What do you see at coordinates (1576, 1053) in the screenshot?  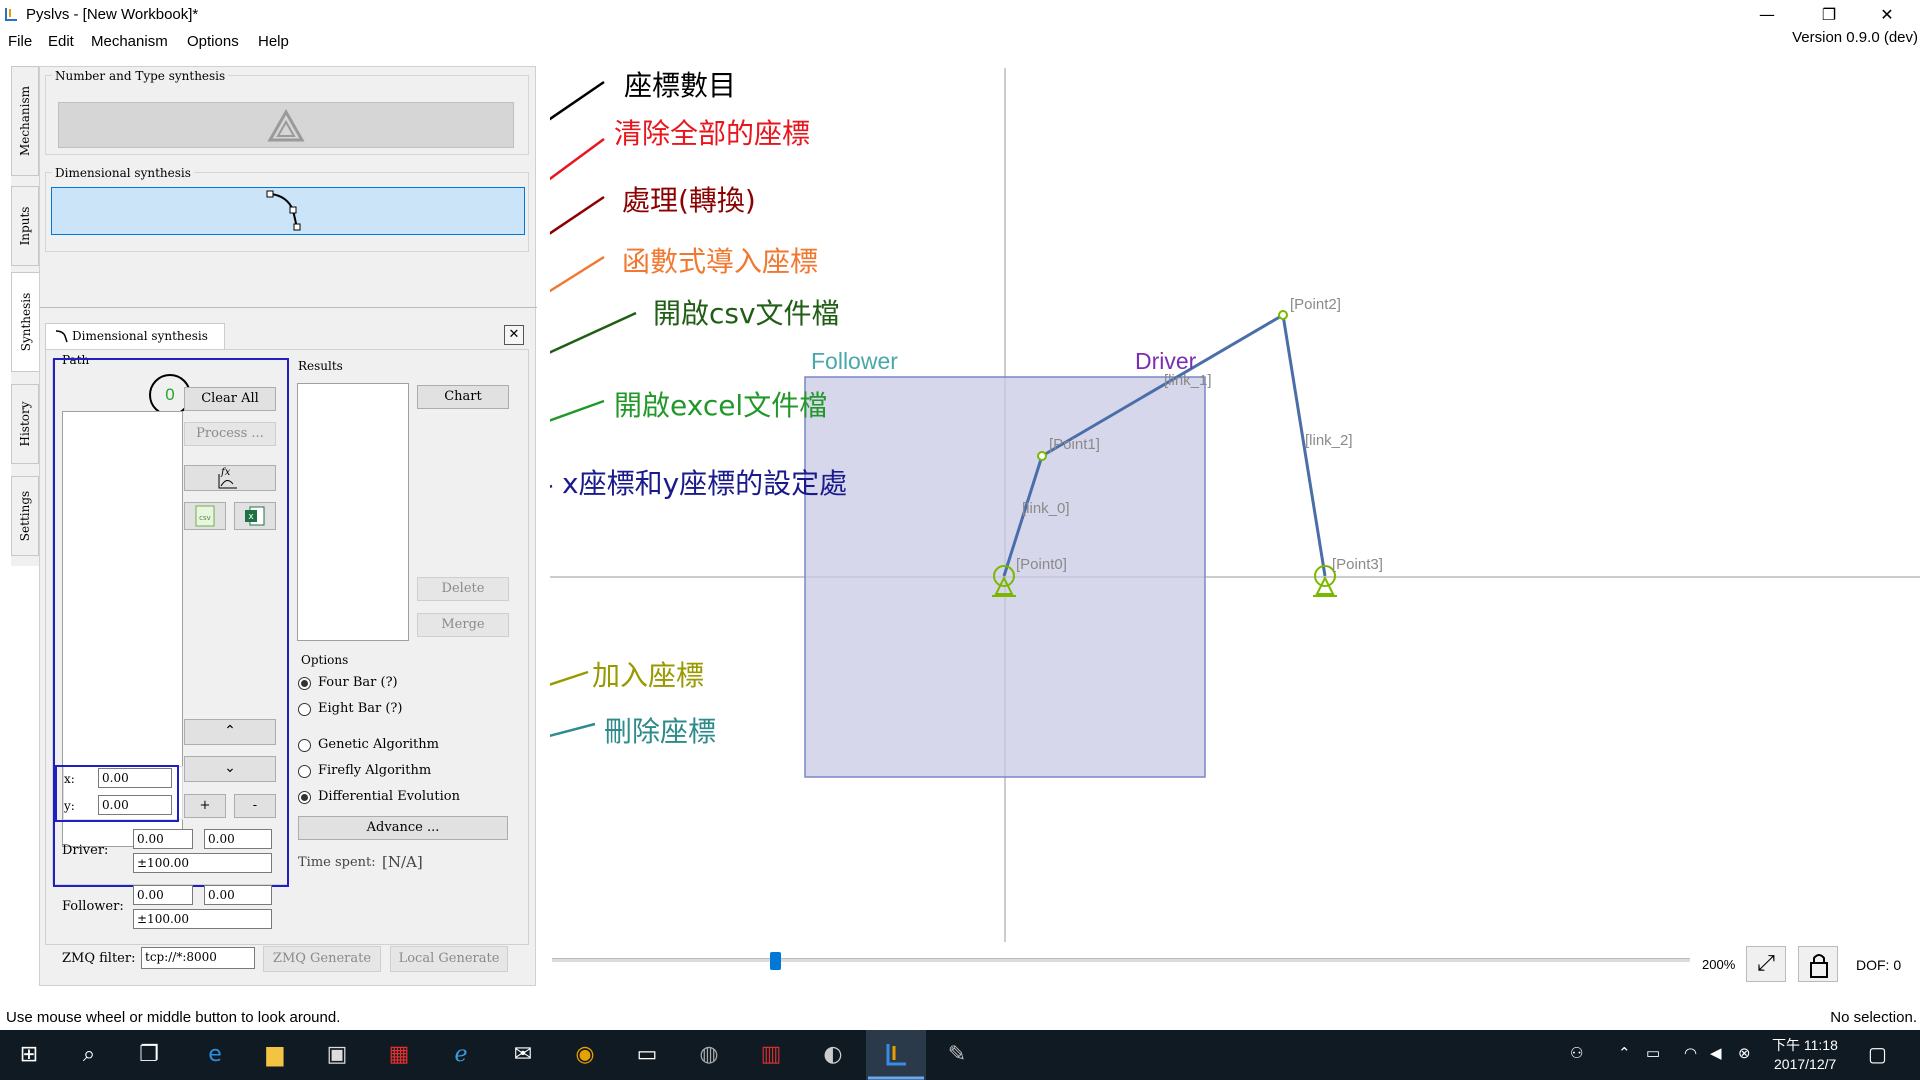 I see `people-icon: ⚇` at bounding box center [1576, 1053].